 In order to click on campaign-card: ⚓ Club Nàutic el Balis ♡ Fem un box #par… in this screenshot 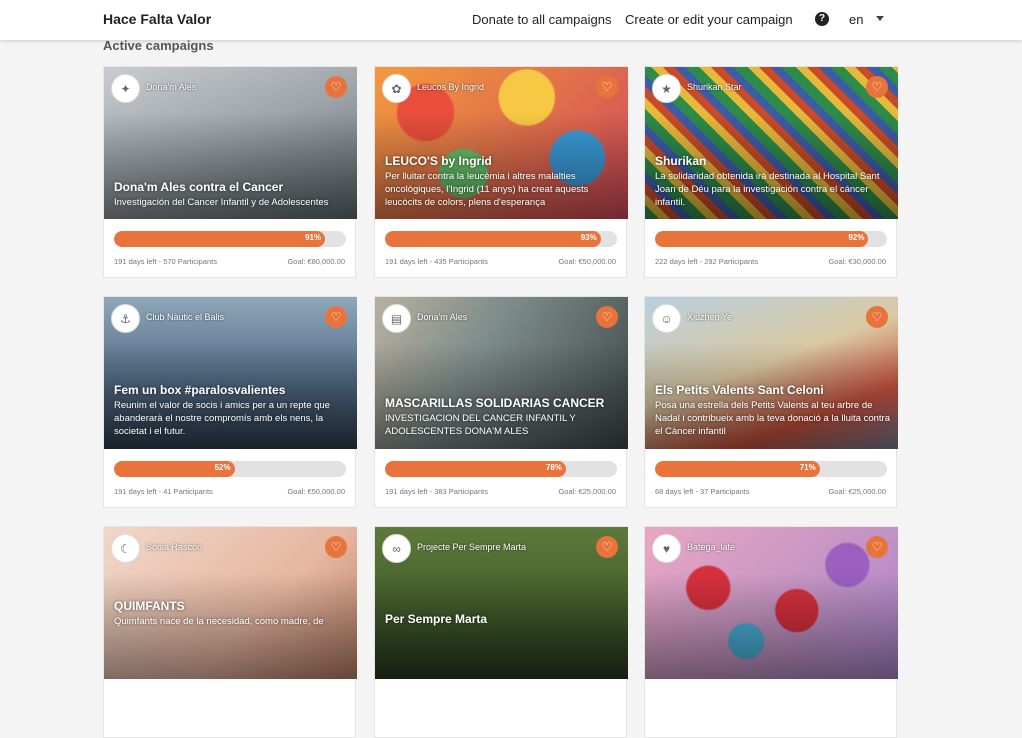, I will do `click(230, 402)`.